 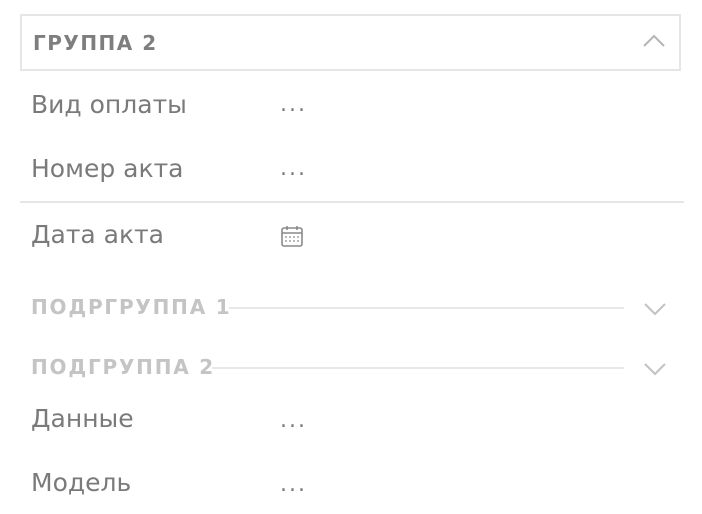 I want to click on group-header: ГРУППА 2, so click(x=350, y=42).